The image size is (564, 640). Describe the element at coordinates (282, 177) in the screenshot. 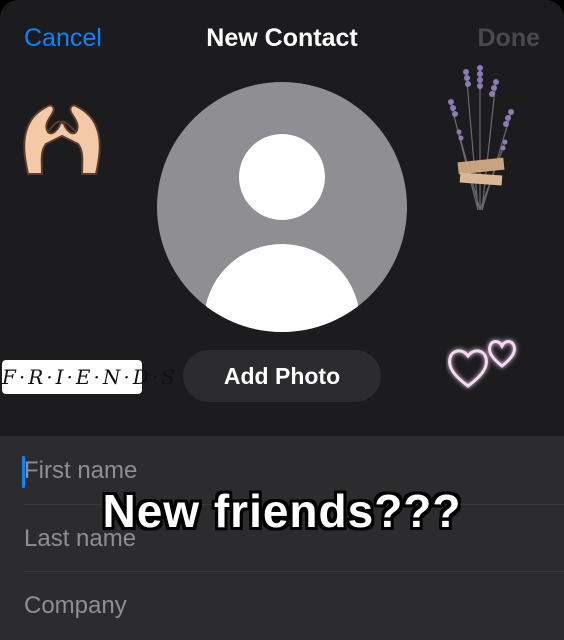

I see `avatar-head-shape` at that location.